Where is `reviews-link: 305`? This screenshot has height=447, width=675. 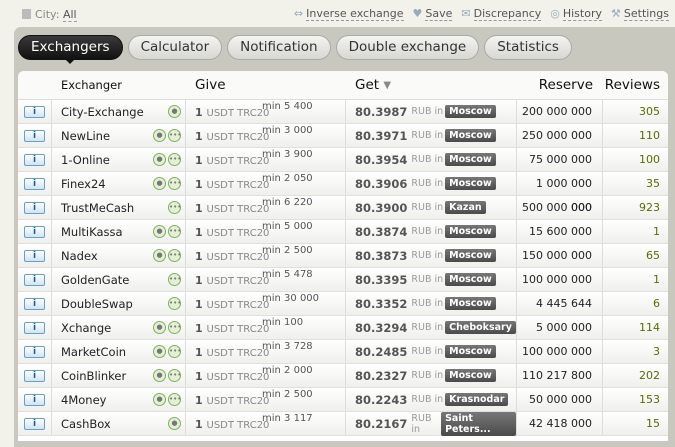 reviews-link: 305 is located at coordinates (635, 111).